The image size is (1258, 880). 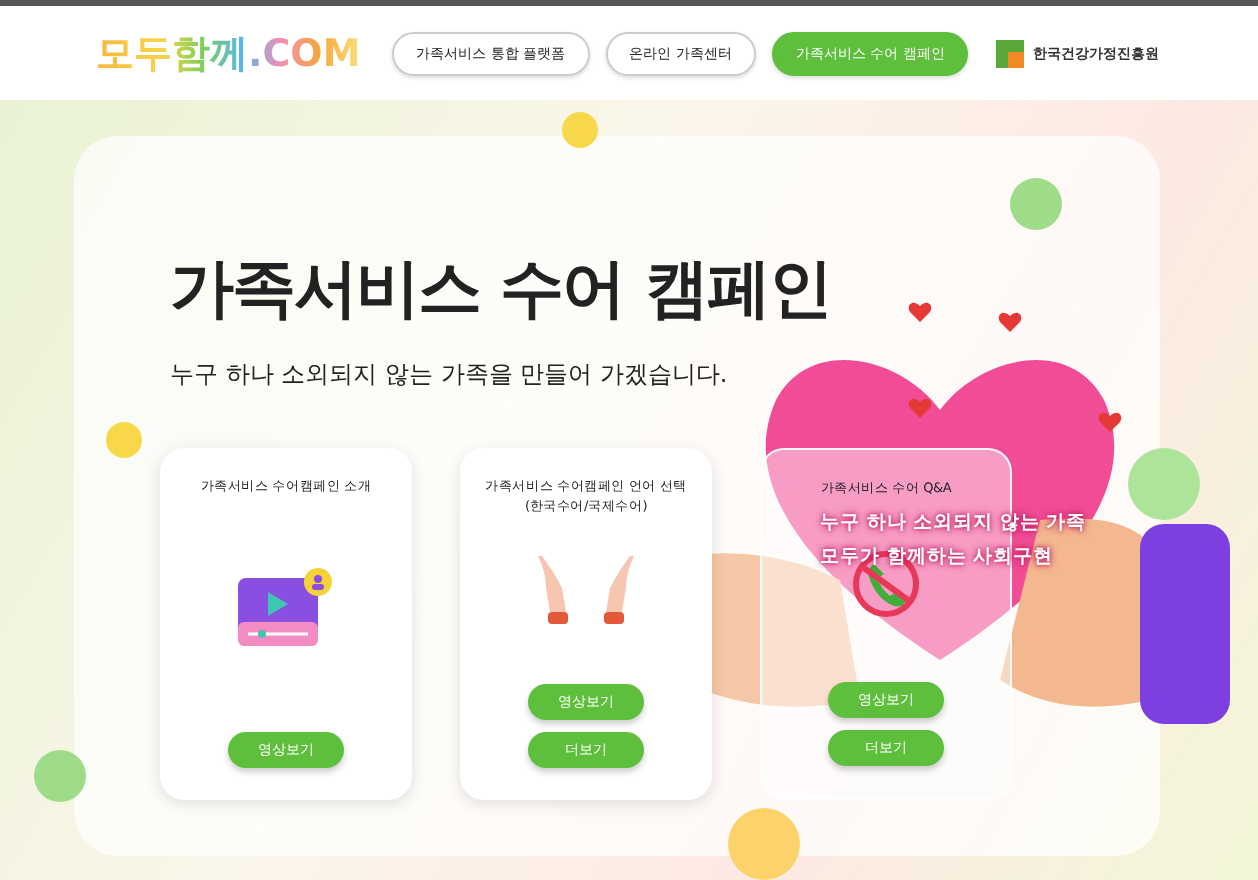 I want to click on org-logo-icon, so click(x=1010, y=53).